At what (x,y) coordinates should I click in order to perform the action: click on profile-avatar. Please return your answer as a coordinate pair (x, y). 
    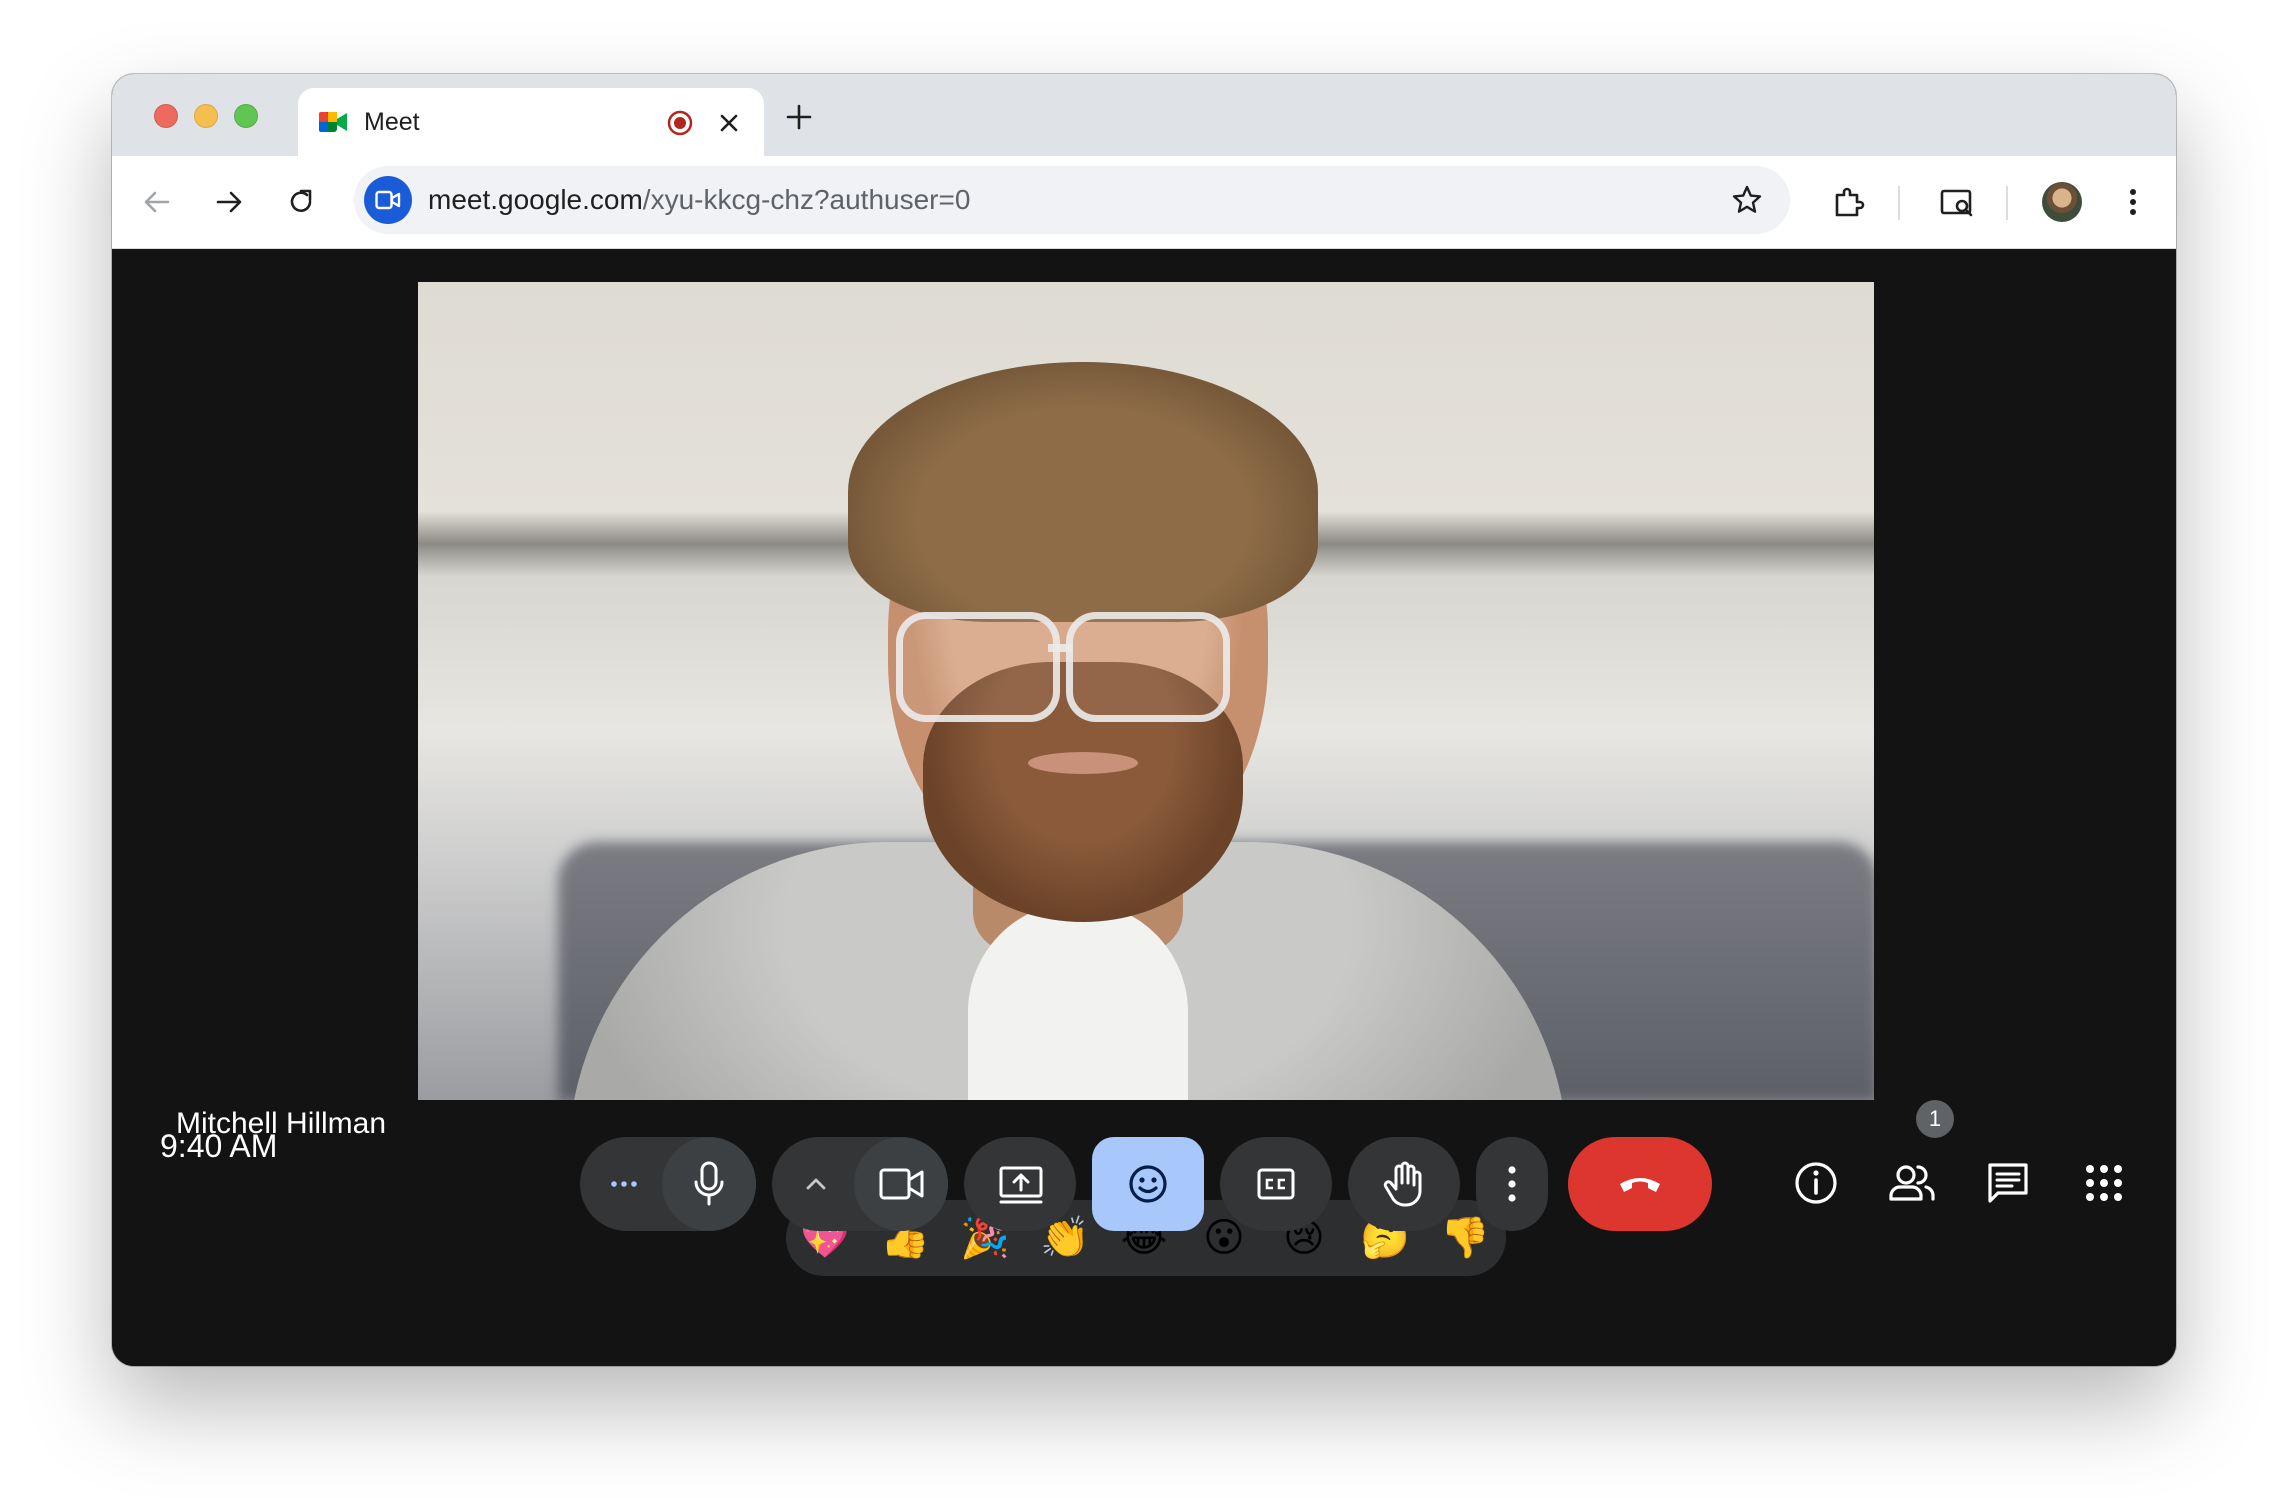
    Looking at the image, I should click on (2062, 202).